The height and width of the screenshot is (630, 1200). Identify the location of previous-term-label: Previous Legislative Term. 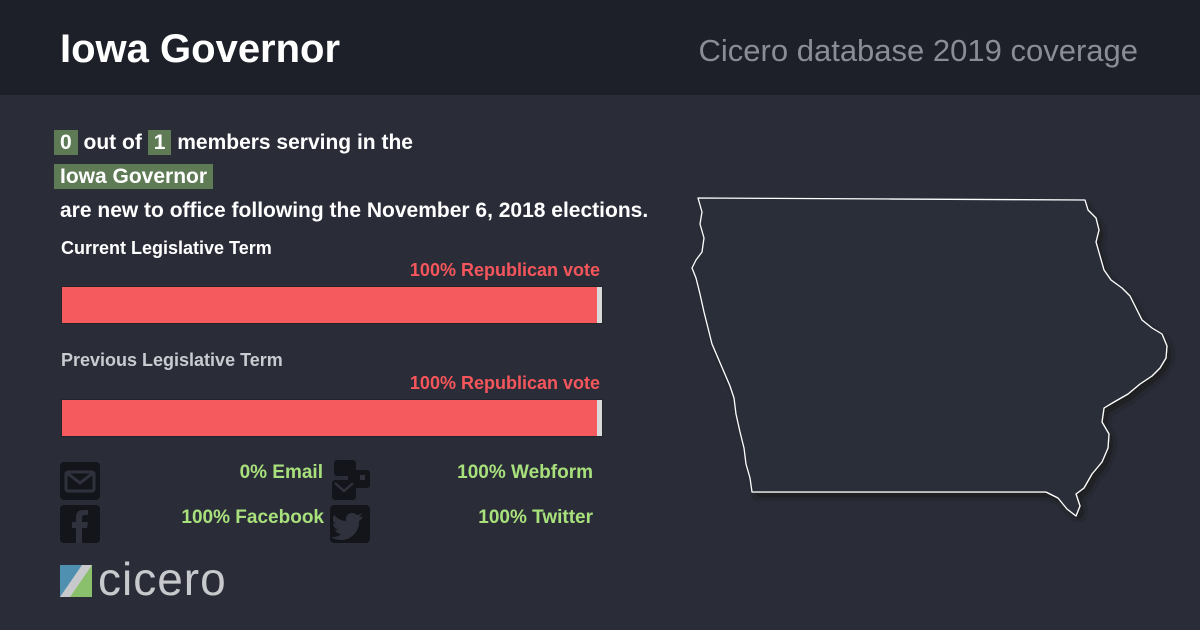
(172, 360).